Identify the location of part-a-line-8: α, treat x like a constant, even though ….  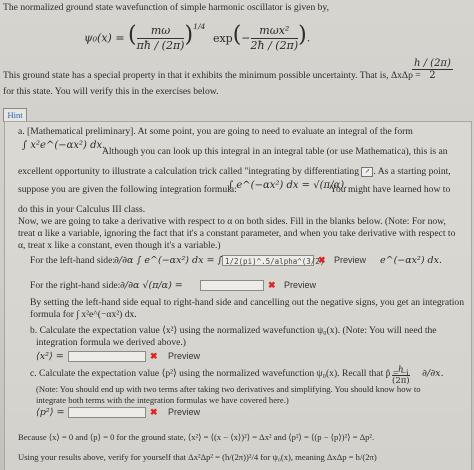
(119, 245).